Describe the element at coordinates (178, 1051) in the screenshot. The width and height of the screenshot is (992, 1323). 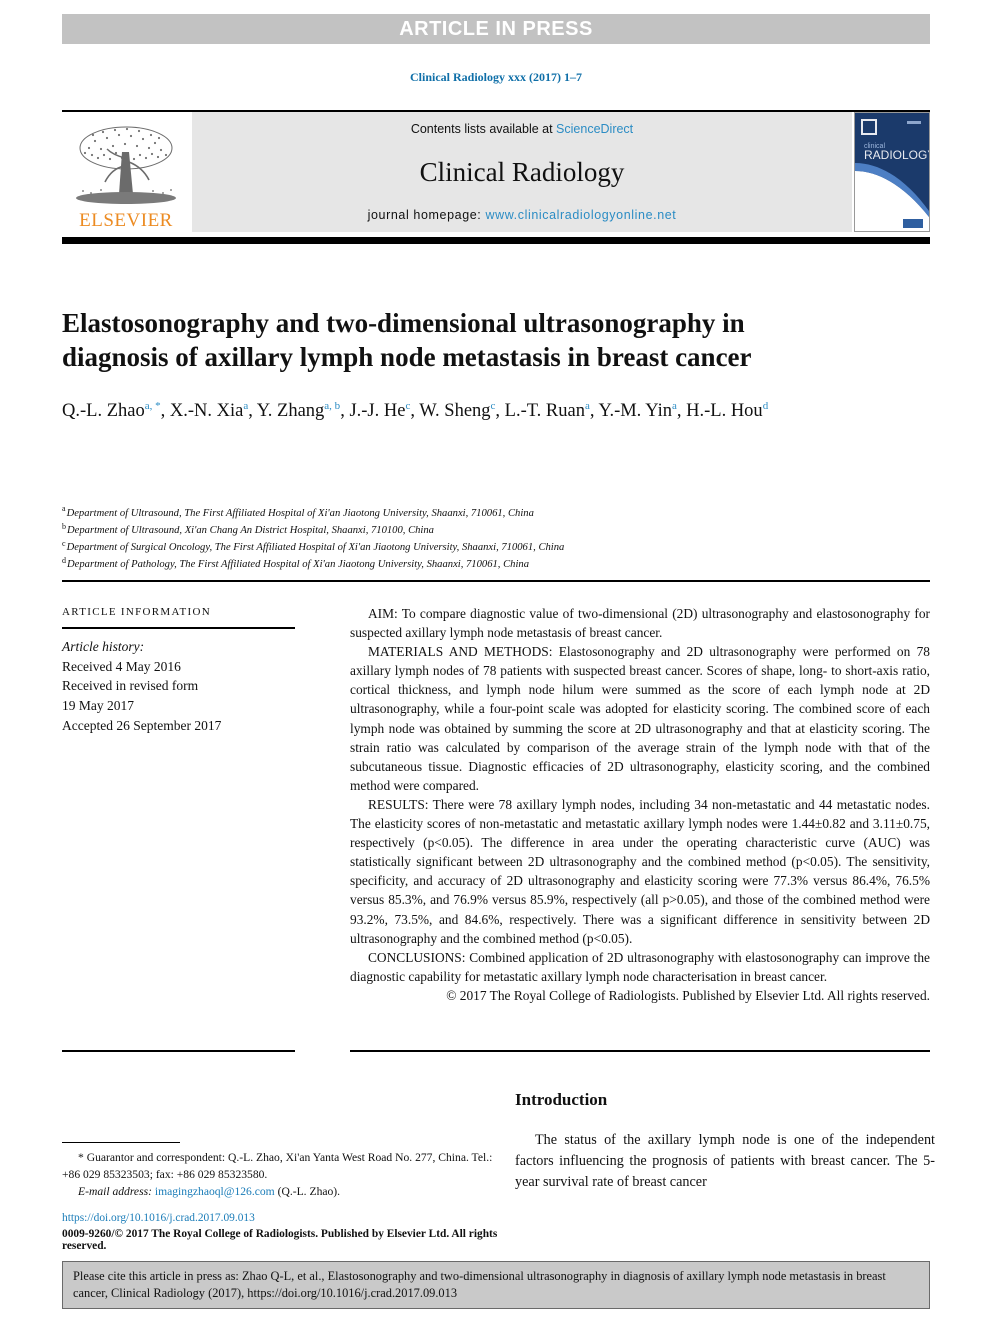
I see `info-column-bottom-rule` at that location.